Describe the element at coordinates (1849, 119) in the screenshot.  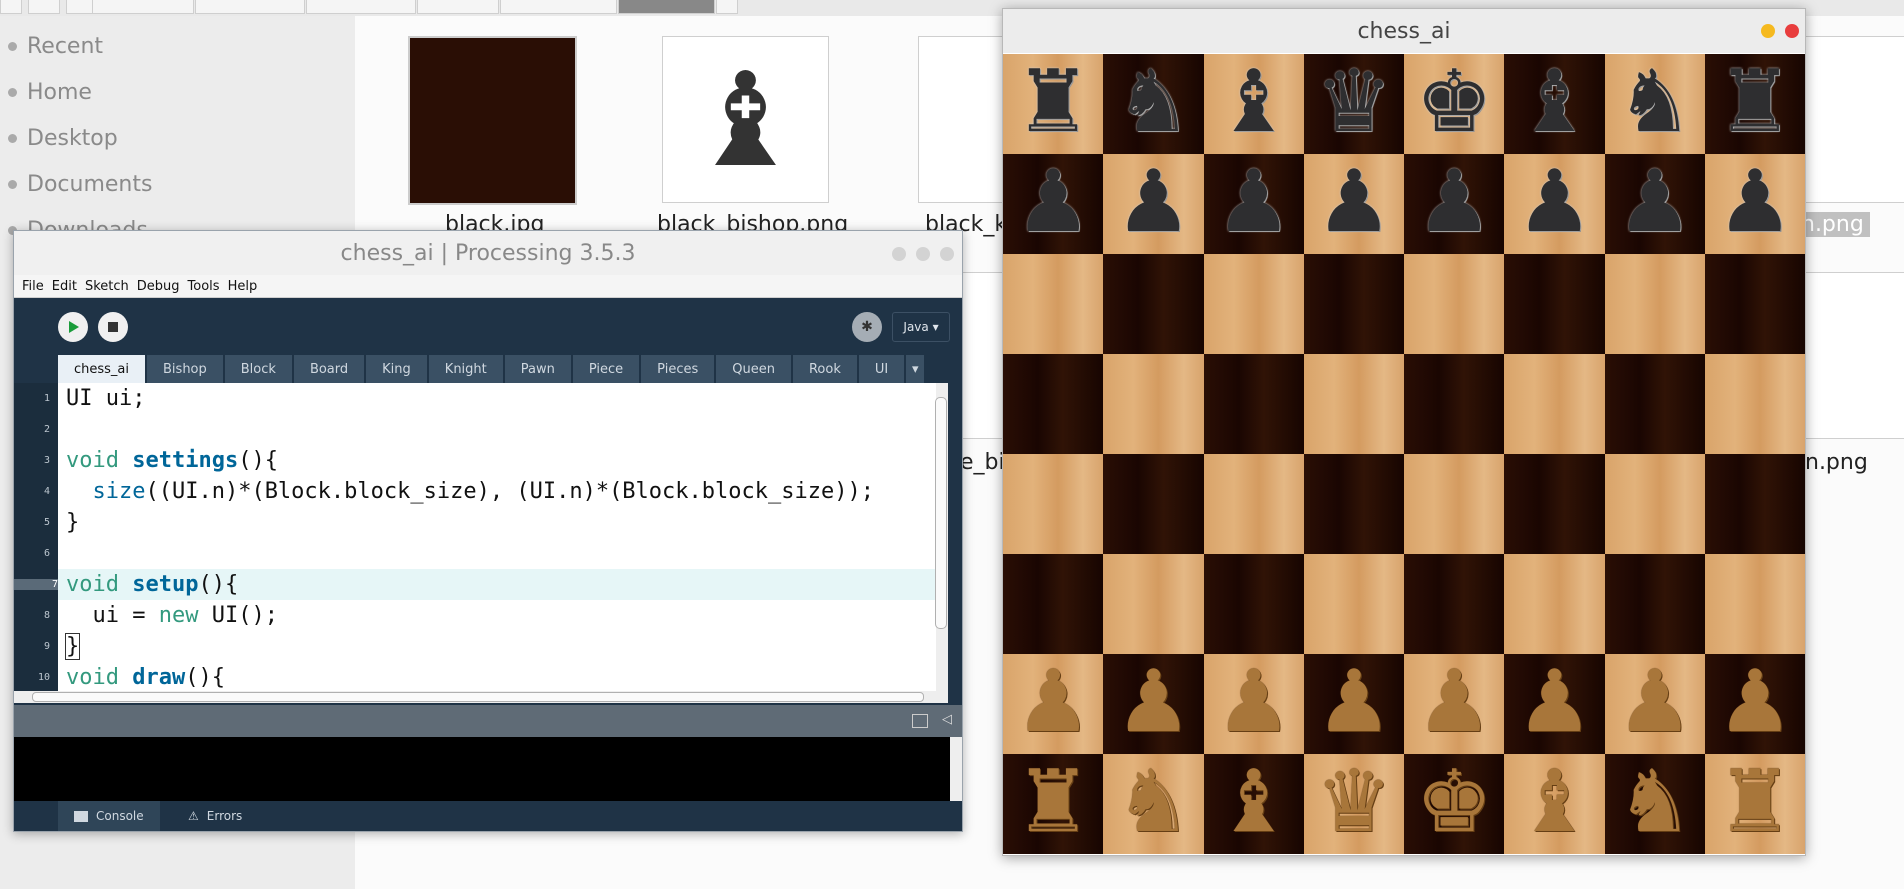
I see `file-thumb` at that location.